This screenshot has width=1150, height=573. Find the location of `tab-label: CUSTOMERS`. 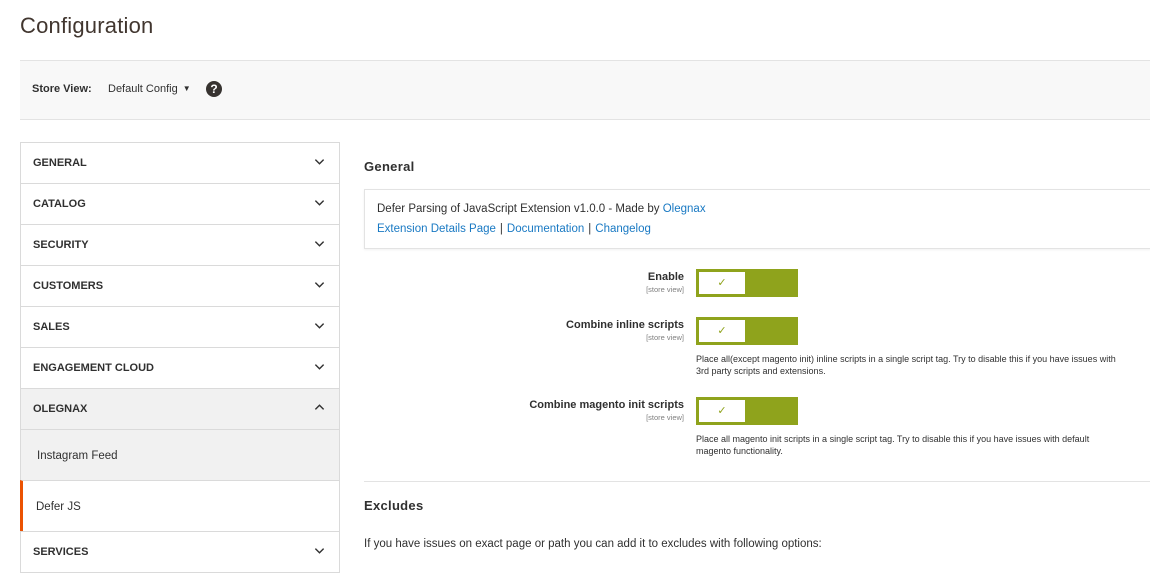

tab-label: CUSTOMERS is located at coordinates (68, 286).